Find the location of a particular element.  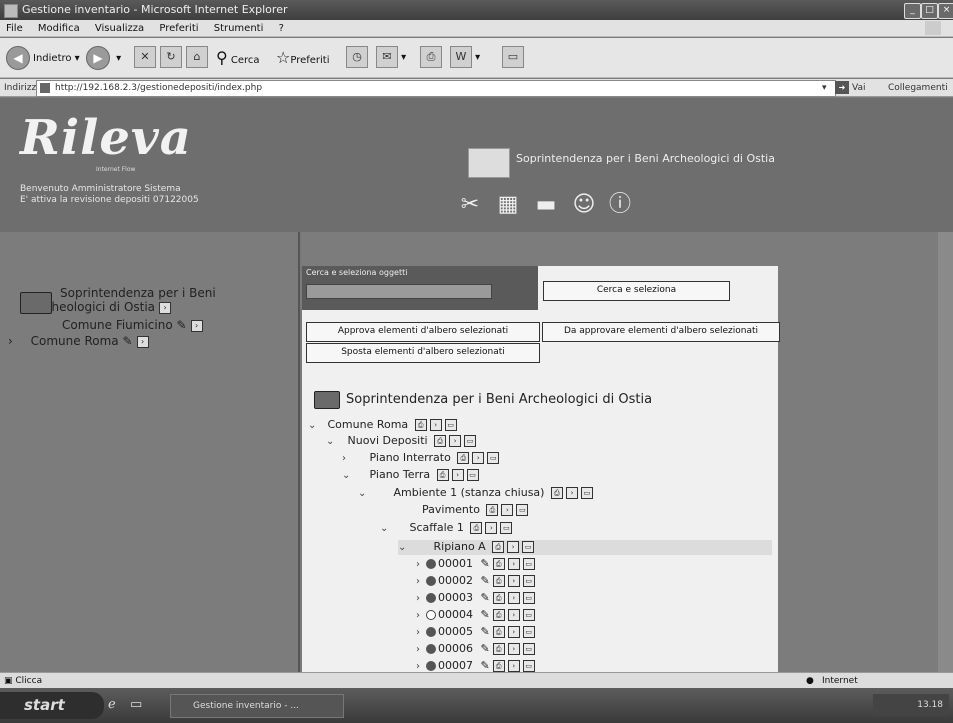

tree-object-row: › 00003 ✎ ⎙ › ▭ is located at coordinates (475, 598).